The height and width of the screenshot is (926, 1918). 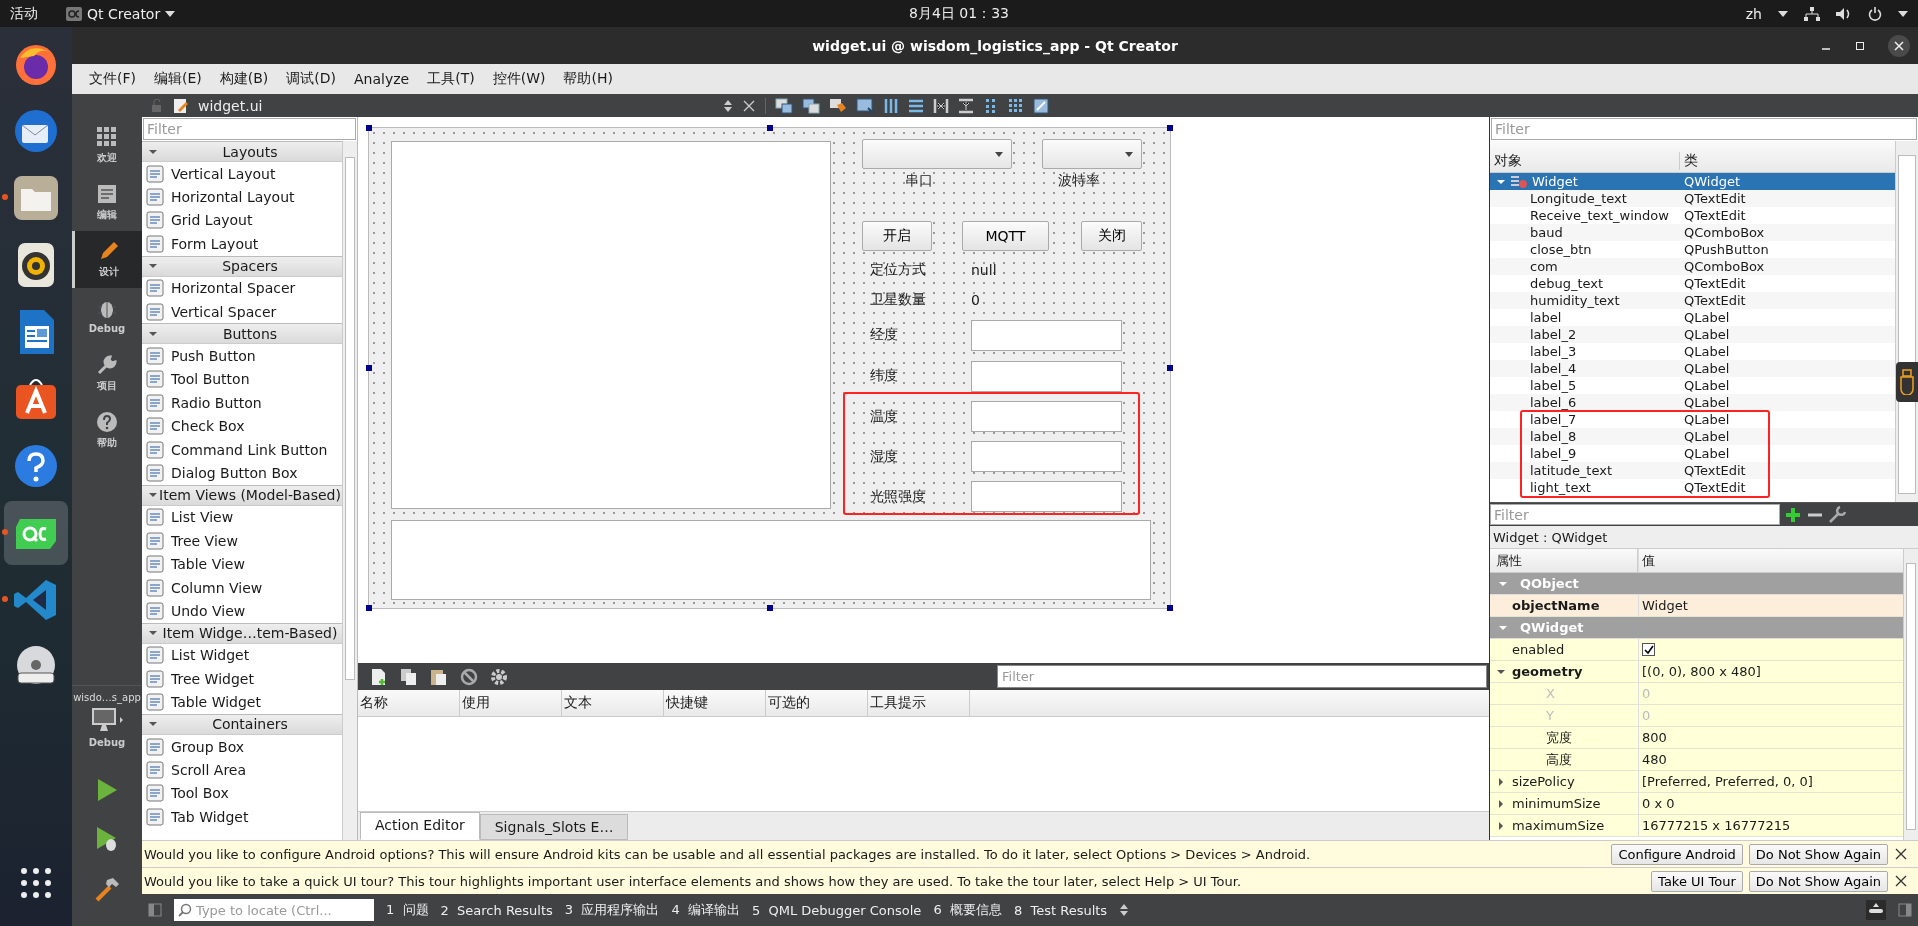 I want to click on rows-icon, so click(x=916, y=105).